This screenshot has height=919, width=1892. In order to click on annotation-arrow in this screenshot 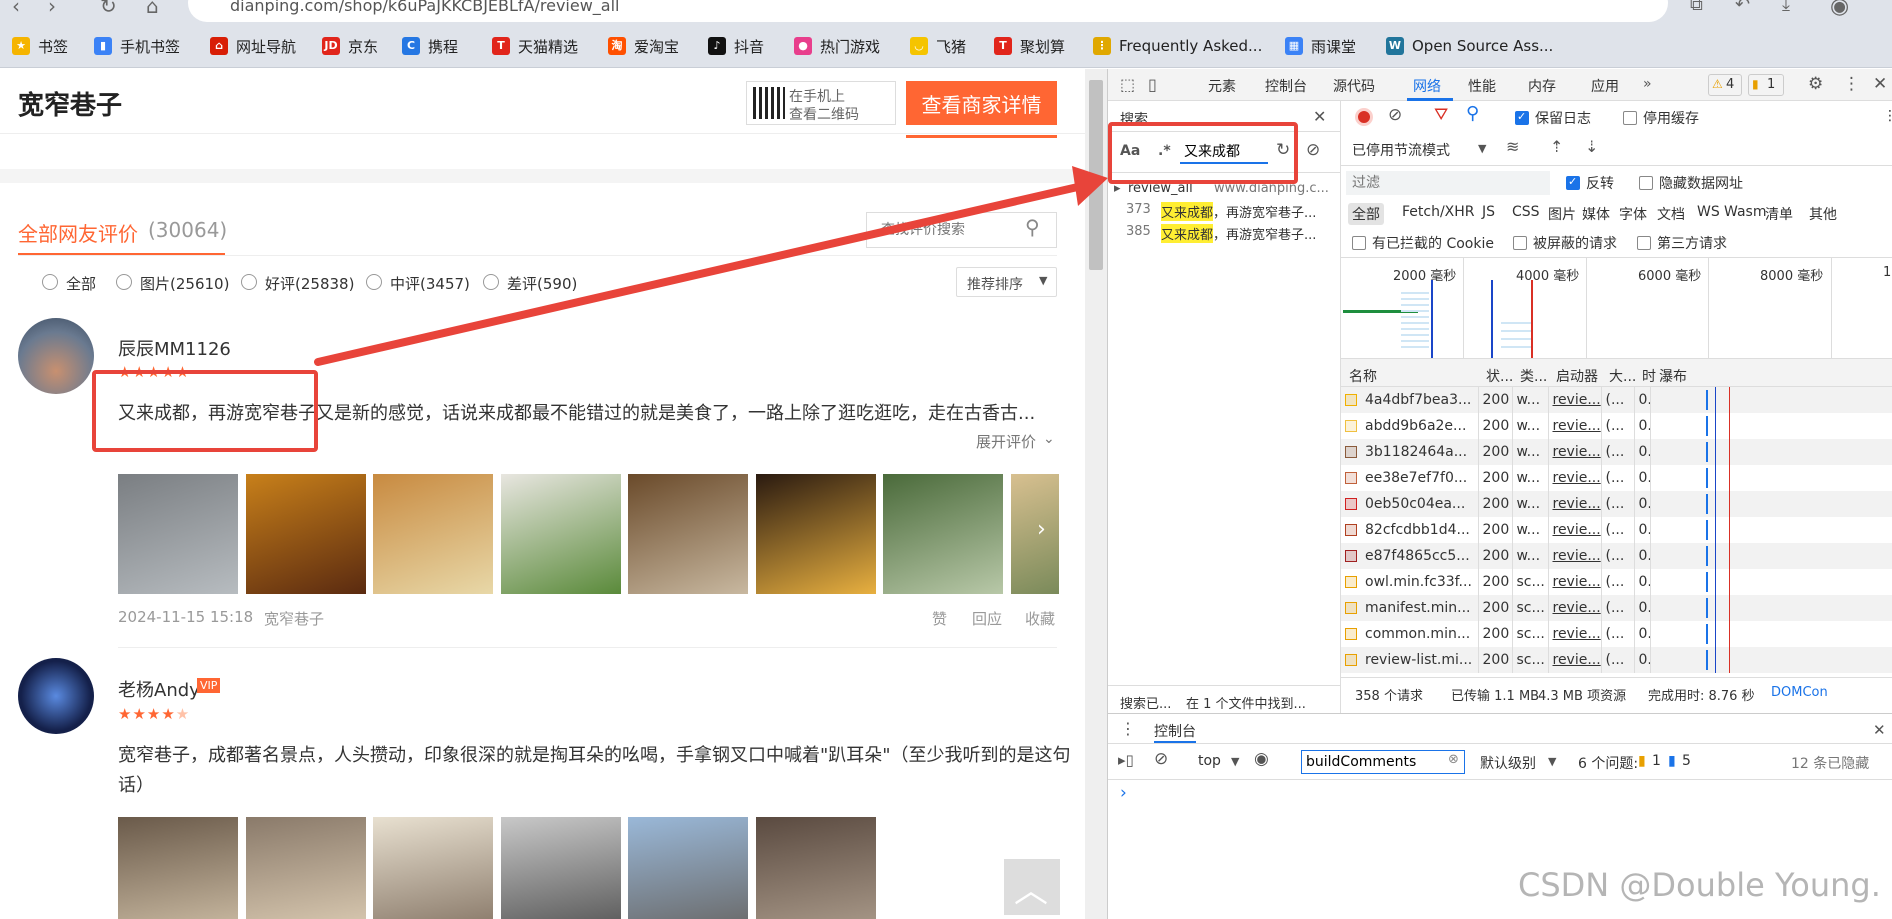, I will do `click(711, 266)`.